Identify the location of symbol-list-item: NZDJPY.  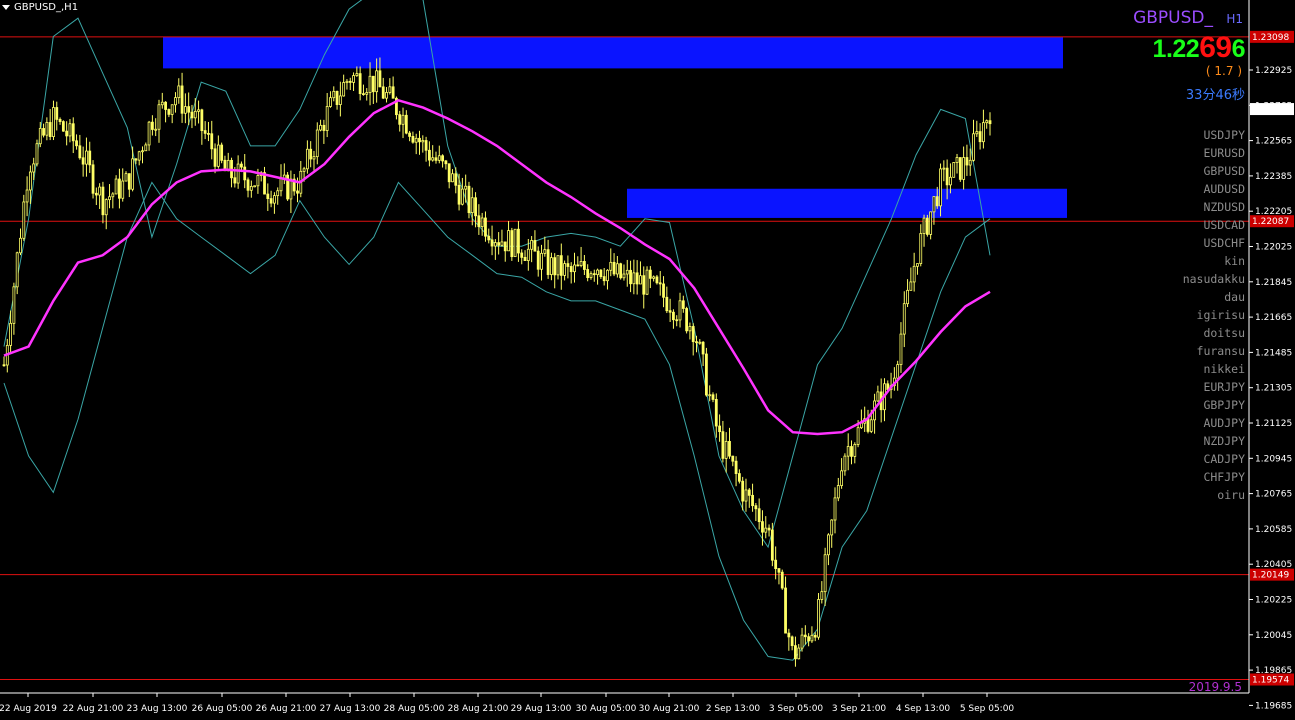
(1214, 441).